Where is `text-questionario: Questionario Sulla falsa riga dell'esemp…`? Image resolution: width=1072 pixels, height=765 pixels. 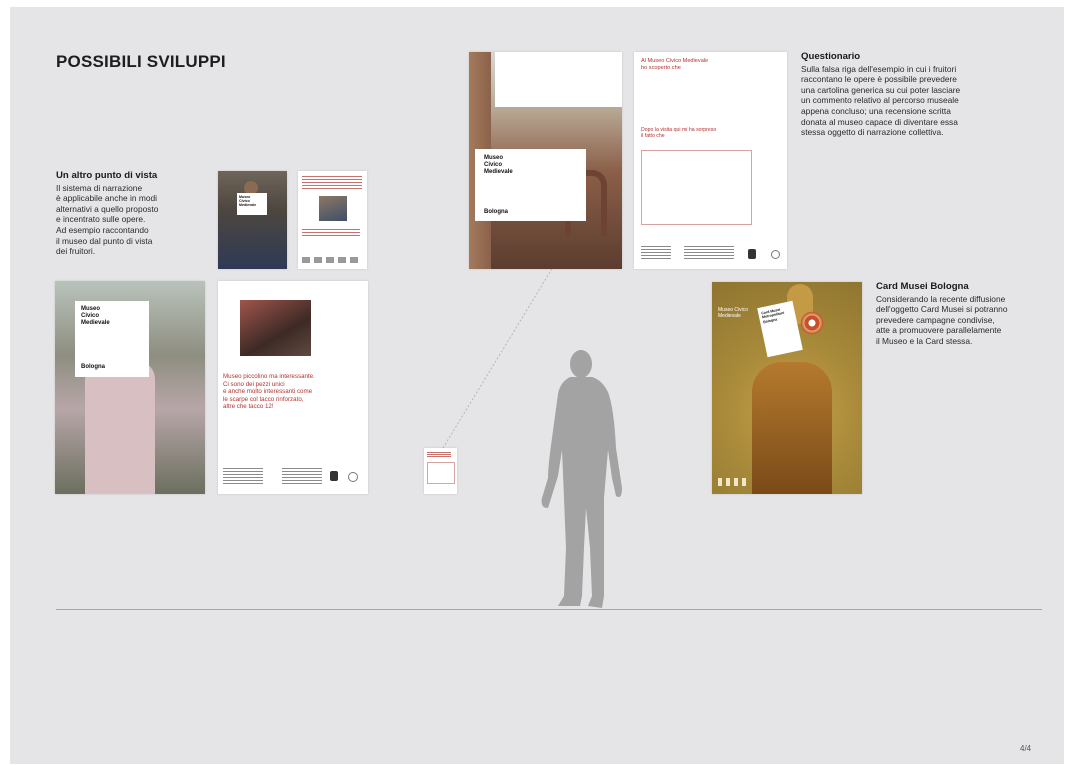 text-questionario: Questionario Sulla falsa riga dell'esemp… is located at coordinates (916, 94).